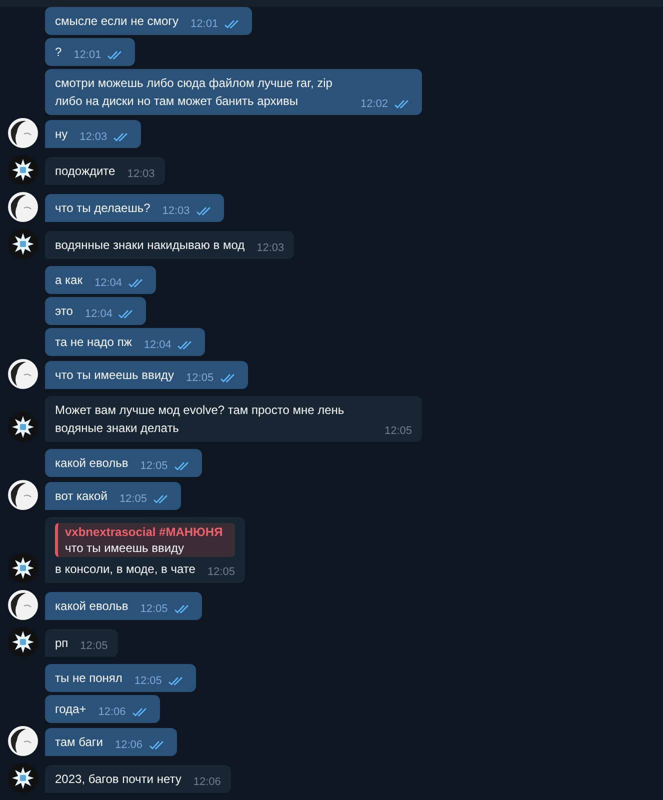 This screenshot has width=663, height=800. I want to click on message-bubble: вот какой 12:05, so click(113, 496).